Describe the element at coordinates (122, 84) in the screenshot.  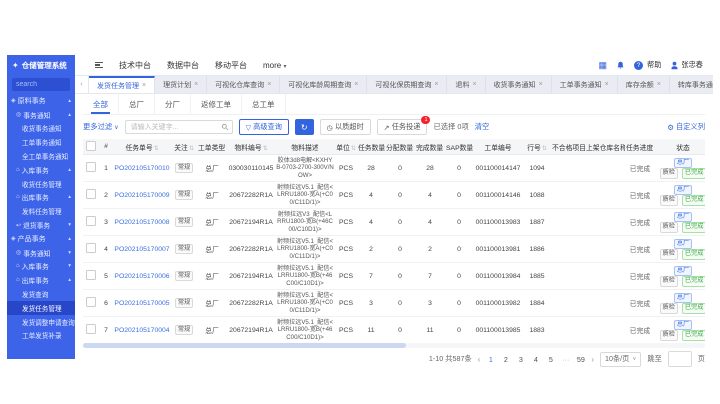
I see `page-tab: 发货任务管理 ×` at that location.